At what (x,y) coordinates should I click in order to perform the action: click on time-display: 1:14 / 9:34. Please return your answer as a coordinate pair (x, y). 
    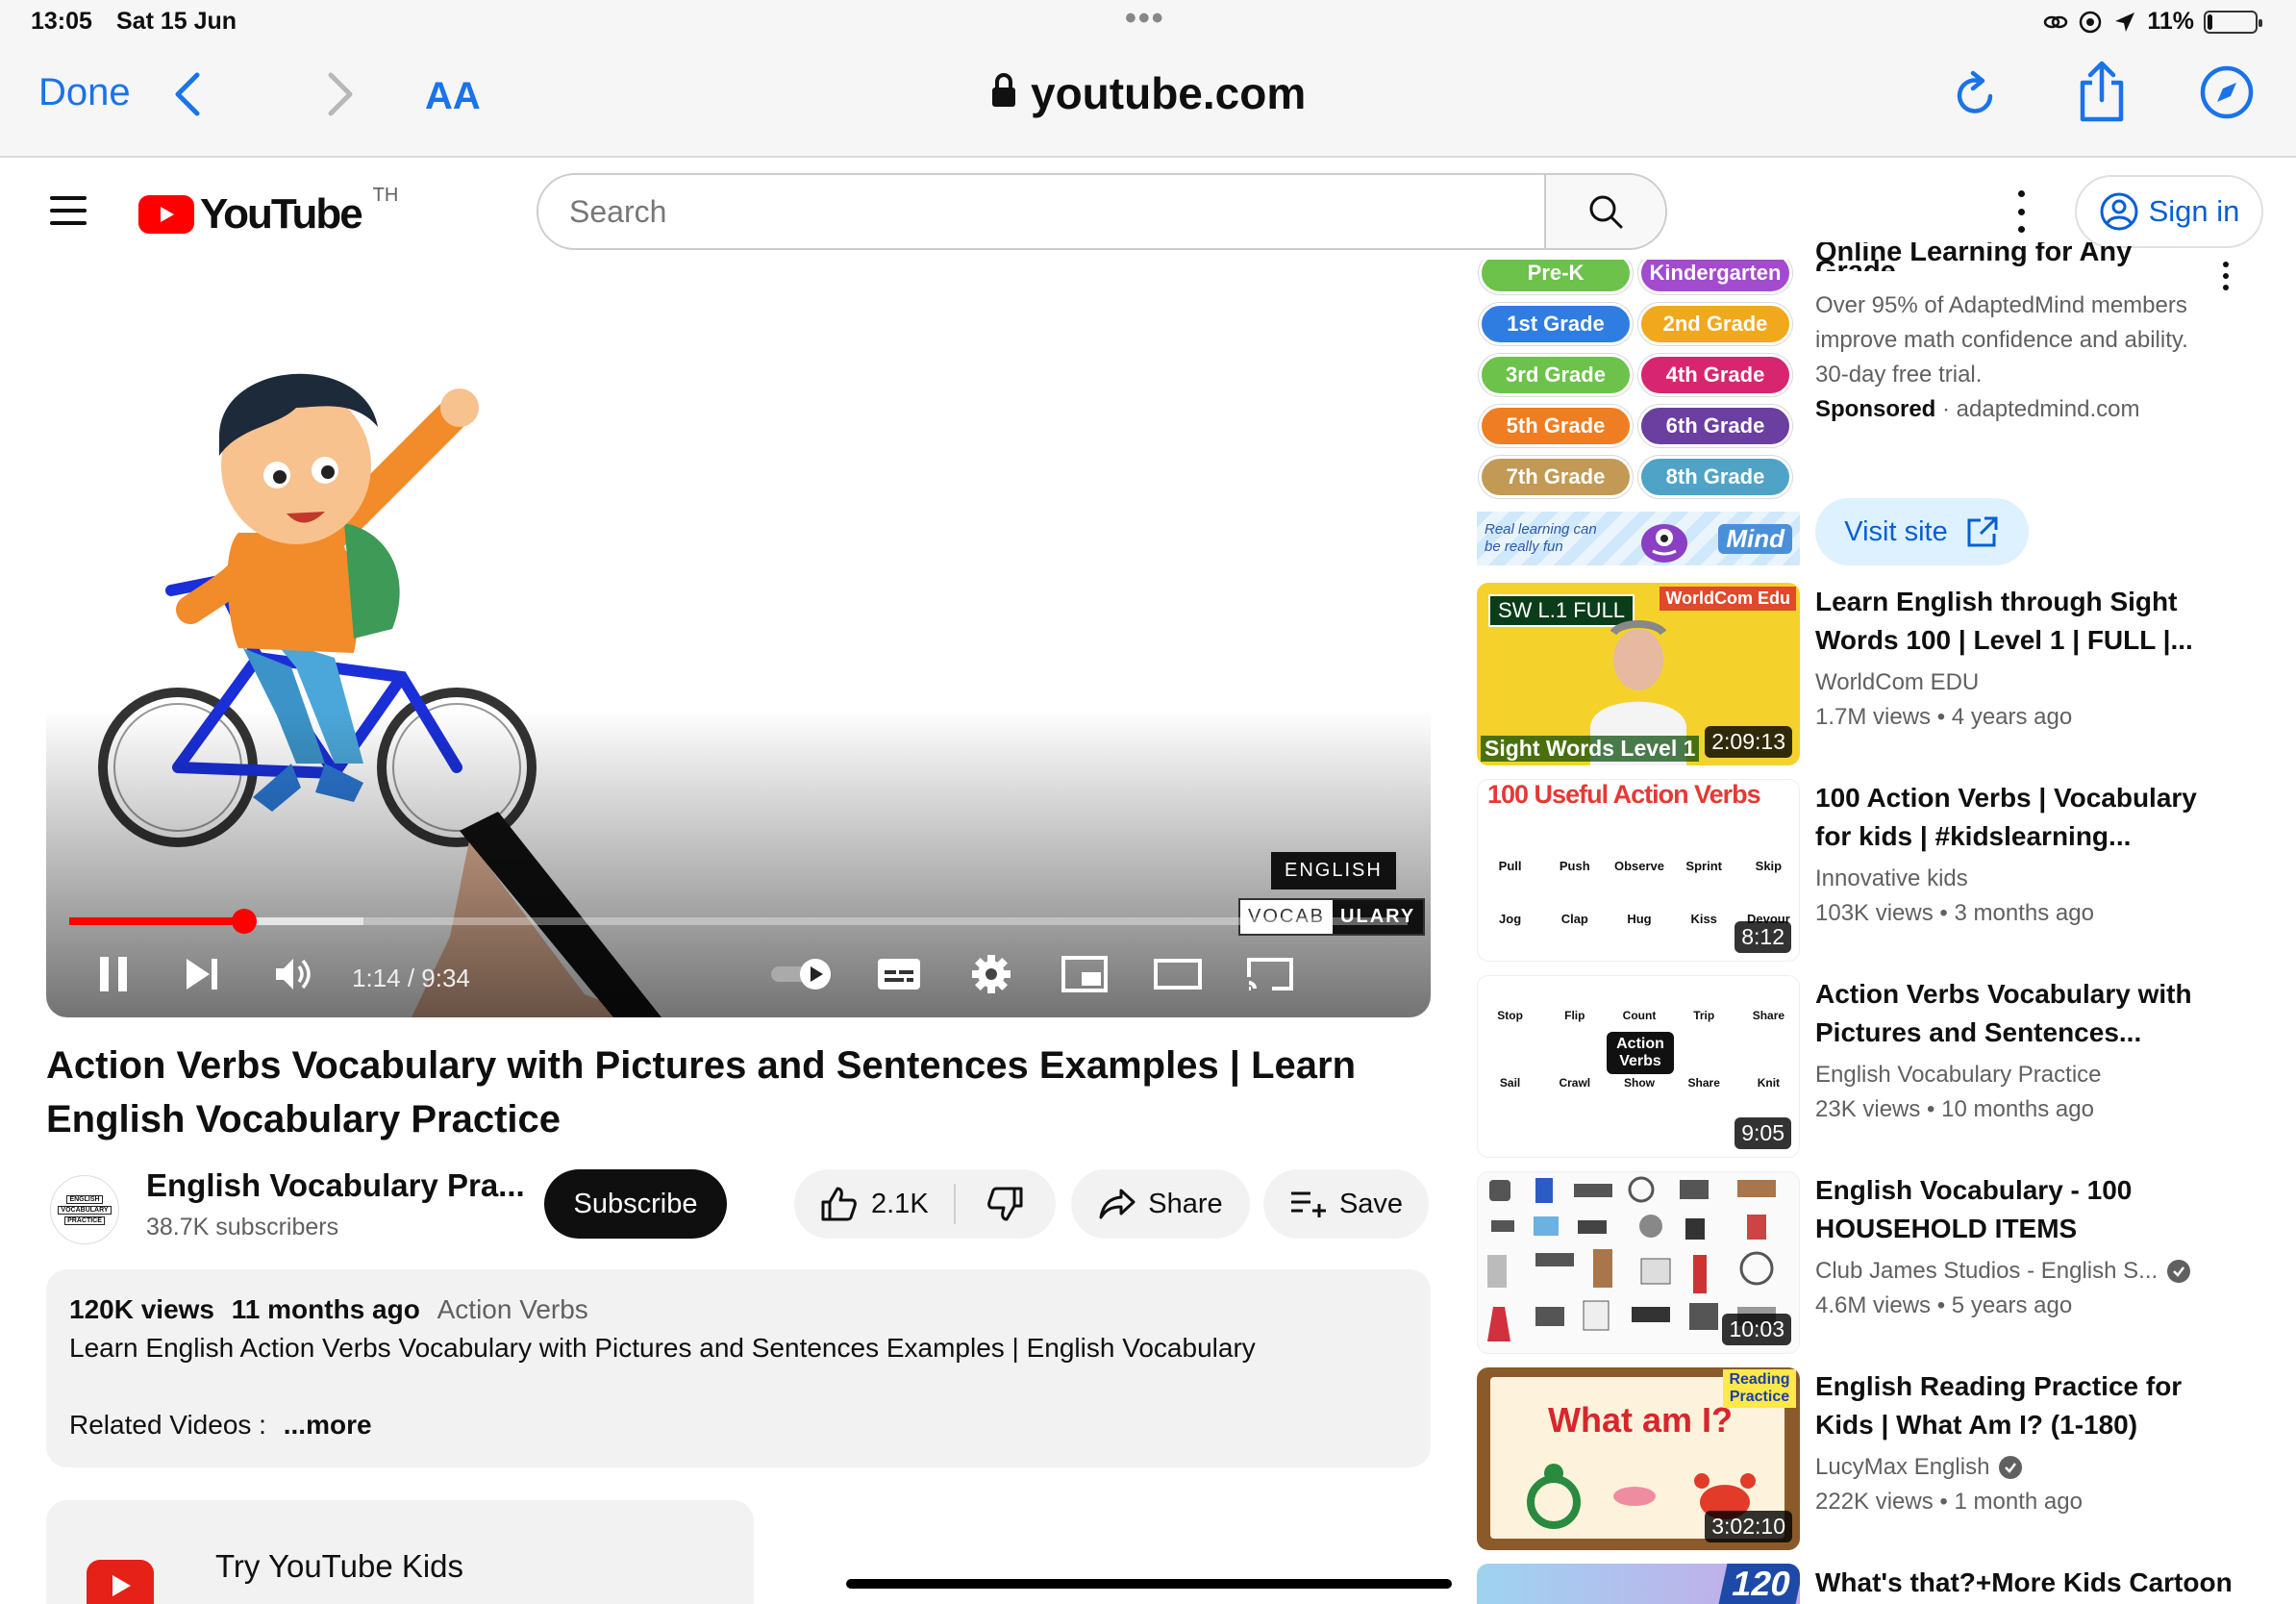
    Looking at the image, I should click on (411, 978).